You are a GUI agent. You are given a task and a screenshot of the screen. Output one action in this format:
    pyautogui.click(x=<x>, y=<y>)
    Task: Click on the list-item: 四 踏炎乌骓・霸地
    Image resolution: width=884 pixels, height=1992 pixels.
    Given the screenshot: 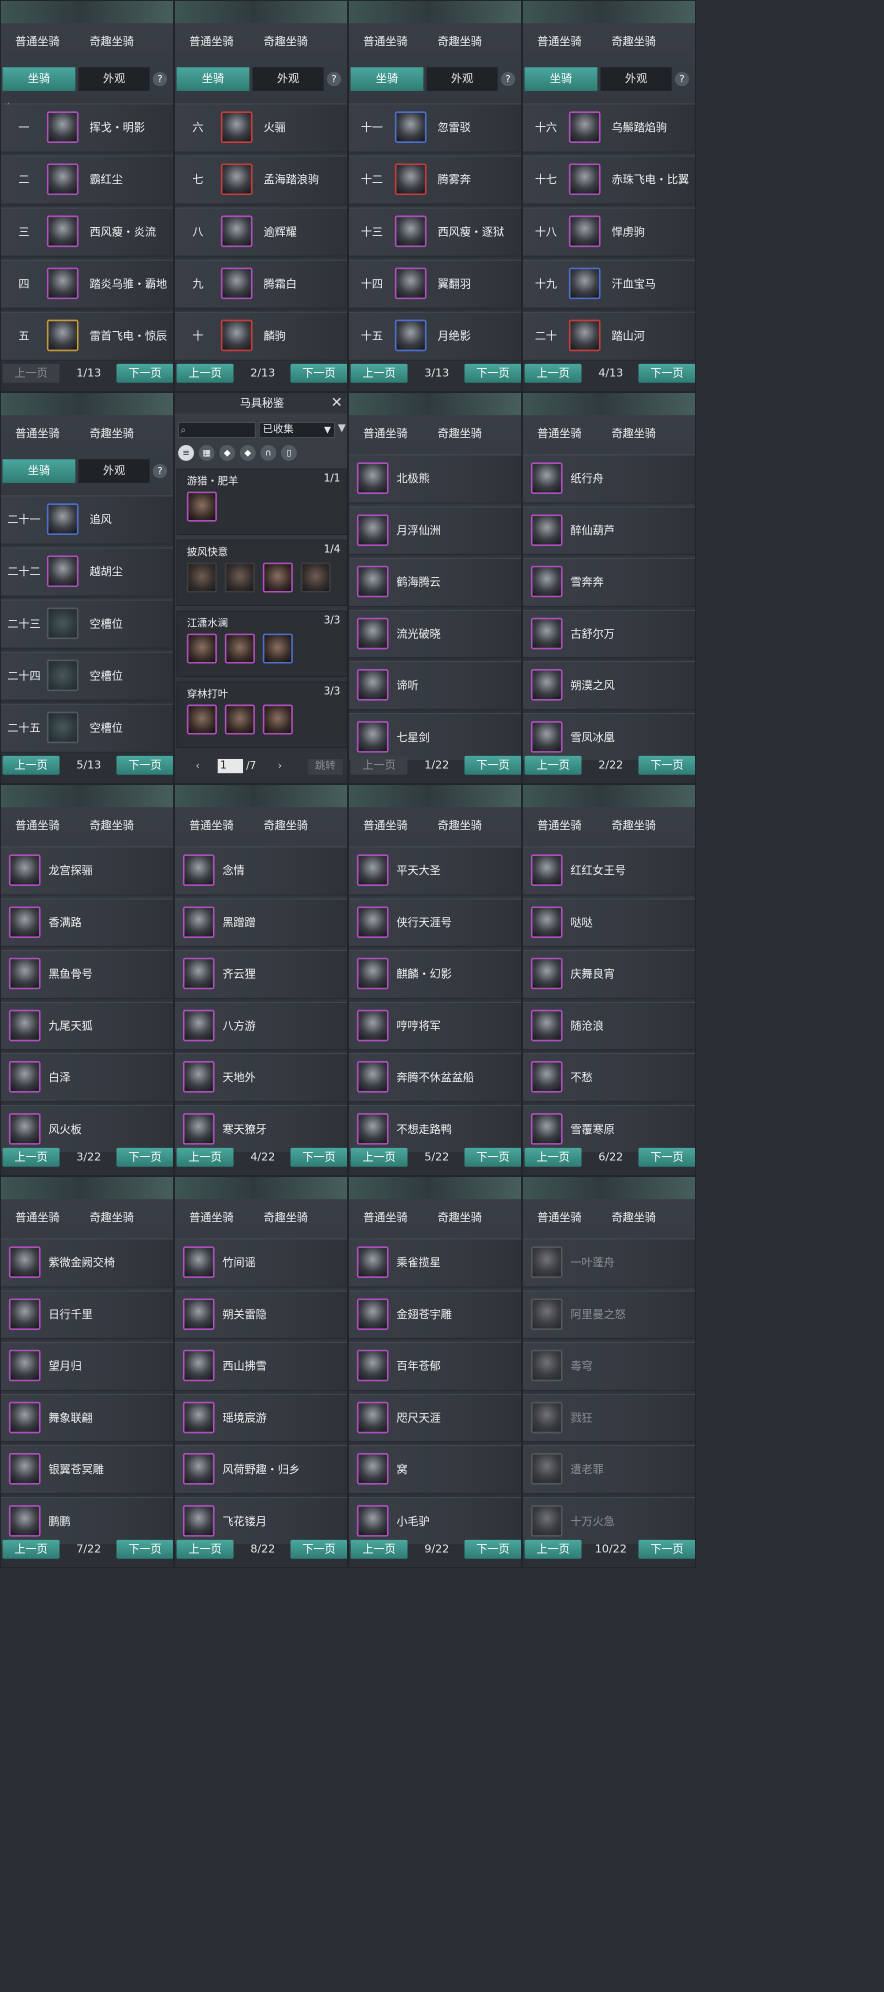 What is the action you would take?
    pyautogui.click(x=87, y=284)
    